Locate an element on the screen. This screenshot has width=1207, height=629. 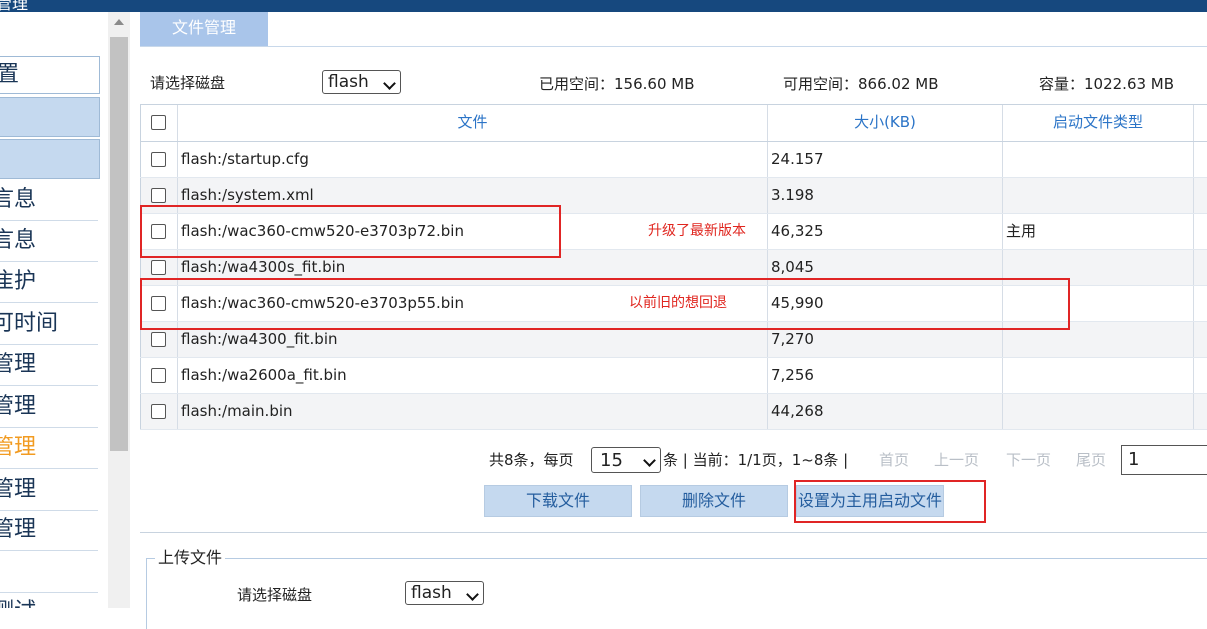
header-file: 文件 is located at coordinates (472, 123).